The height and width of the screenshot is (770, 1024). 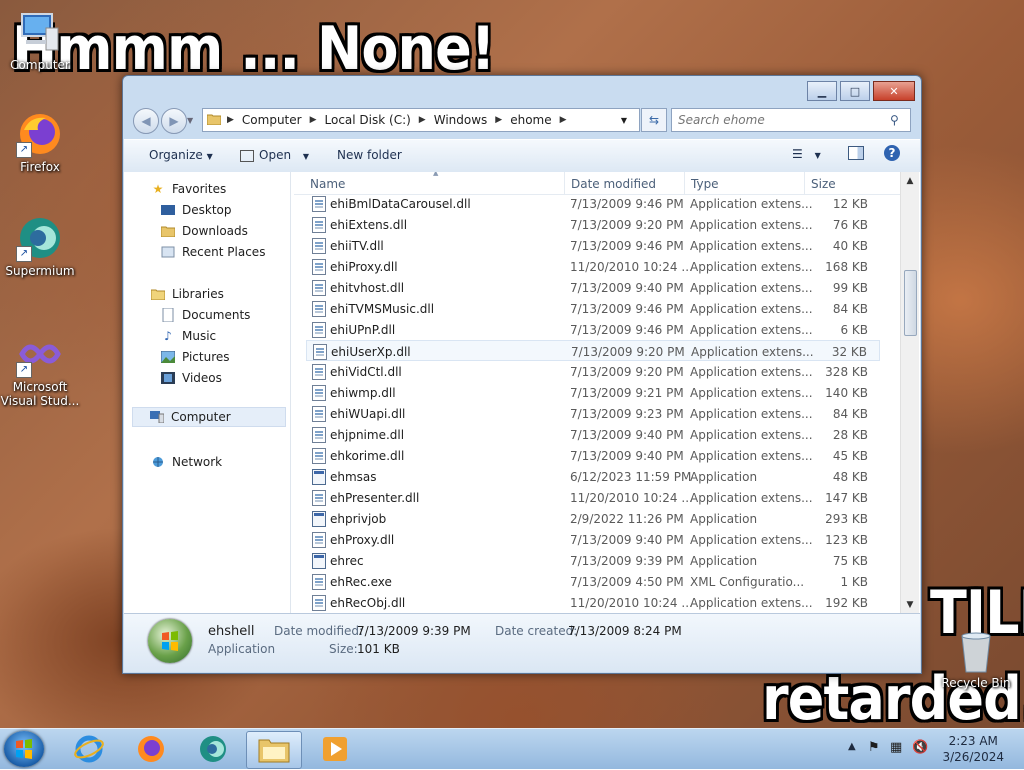 I want to click on new-folder-button: New folder, so click(x=369, y=155).